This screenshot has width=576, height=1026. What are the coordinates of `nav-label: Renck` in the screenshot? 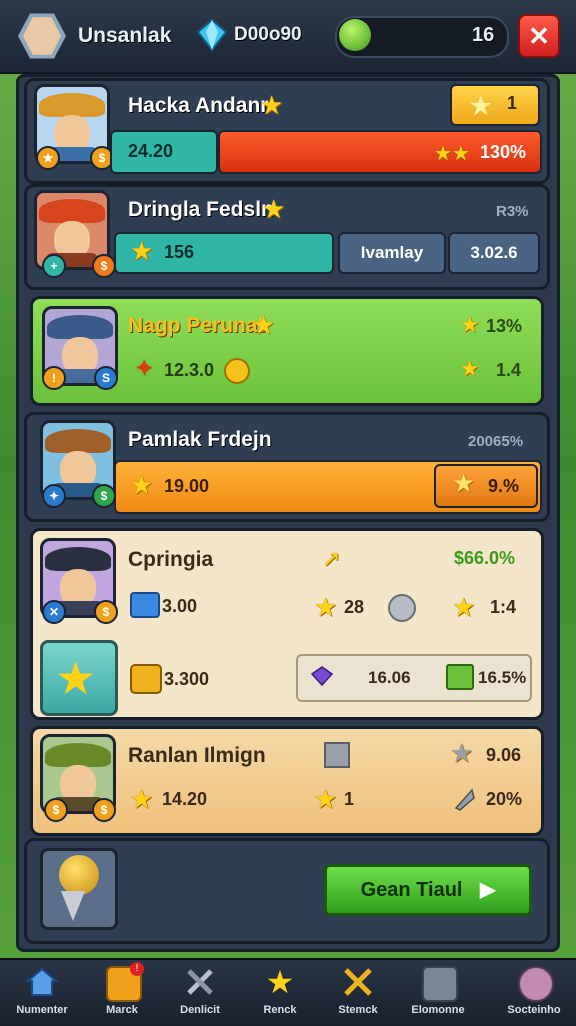 It's located at (280, 1010).